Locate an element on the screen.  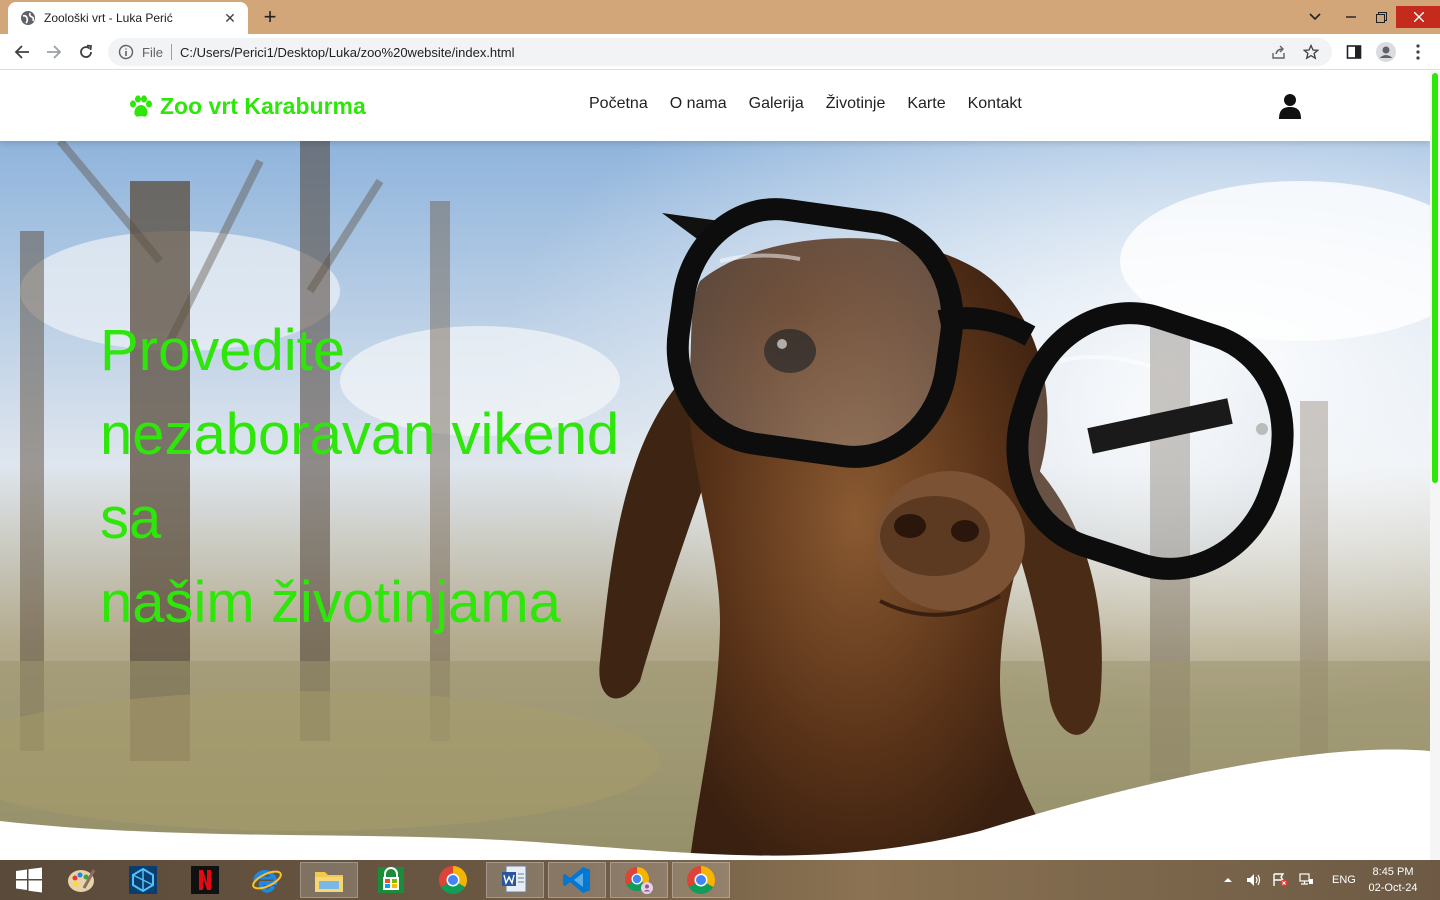
virtualbox-app-icon is located at coordinates (143, 880).